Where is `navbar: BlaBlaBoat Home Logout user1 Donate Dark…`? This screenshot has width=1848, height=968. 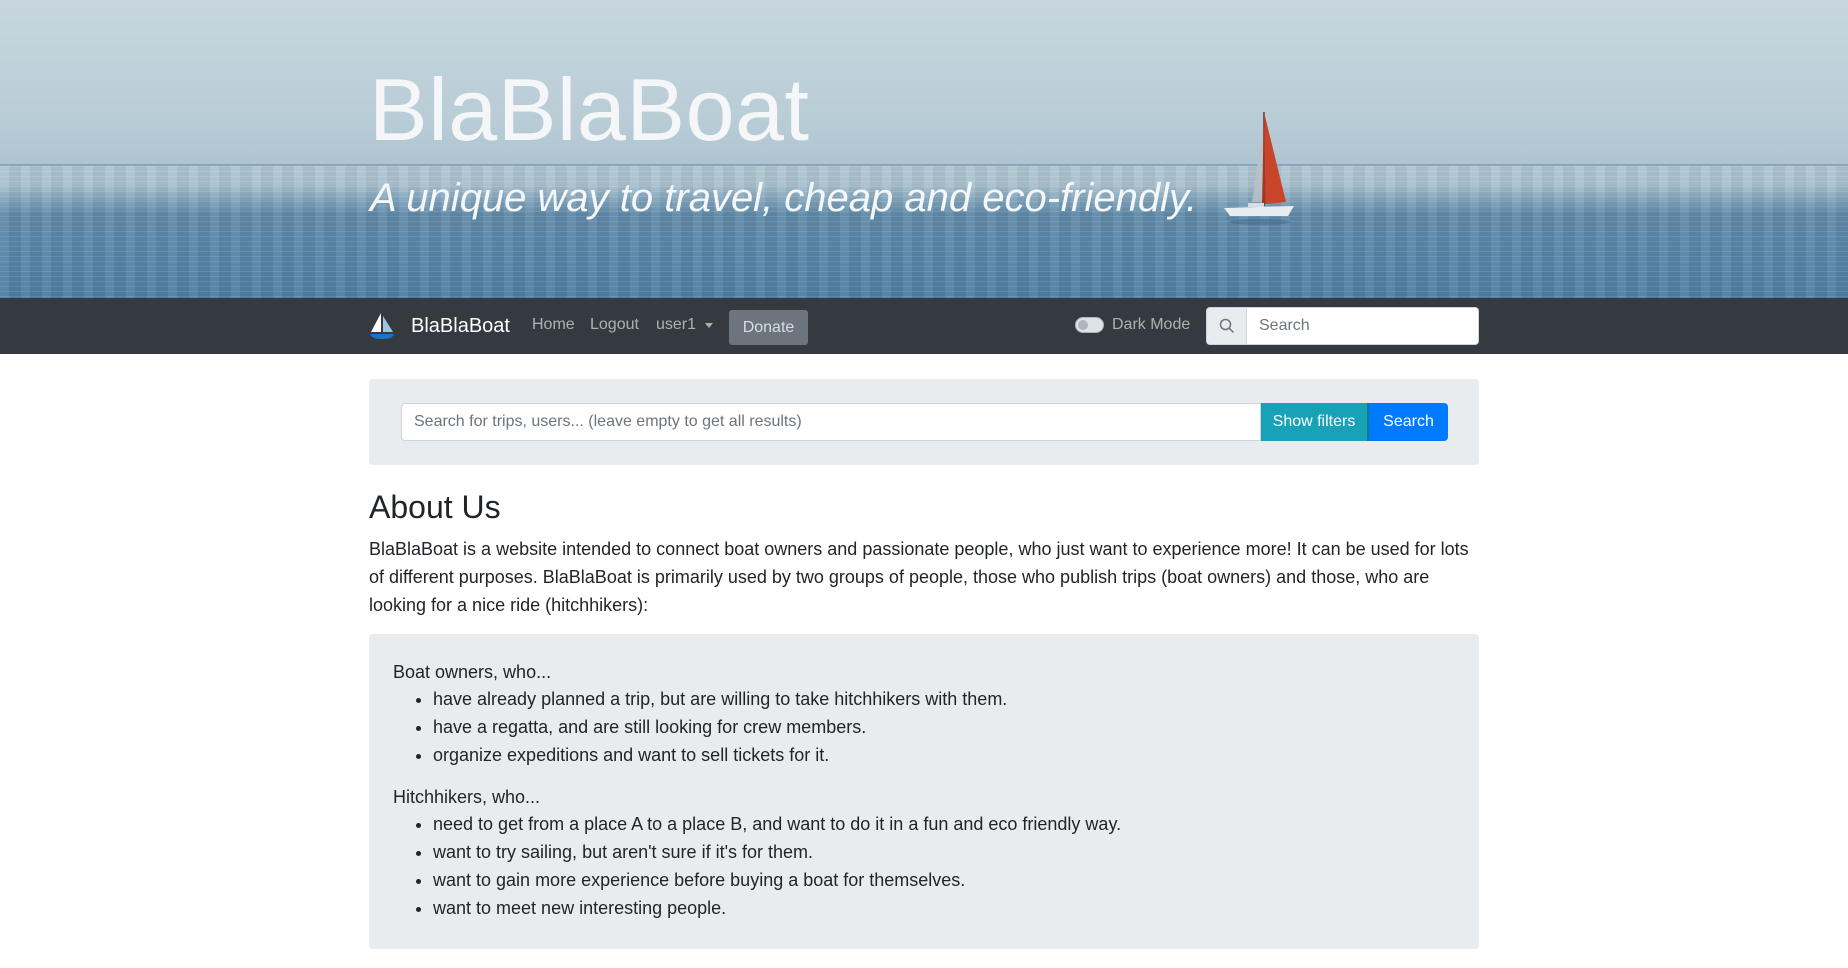
navbar: BlaBlaBoat Home Logout user1 Donate Dark… is located at coordinates (924, 326).